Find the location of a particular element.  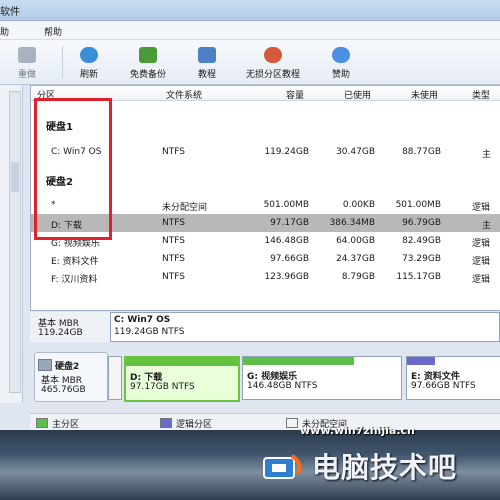

col-filesystem: 文件系统 is located at coordinates (184, 94).